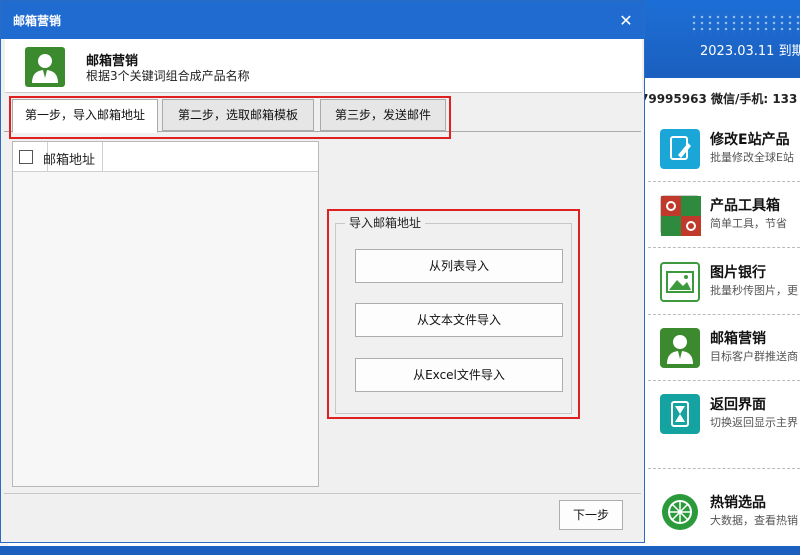 This screenshot has width=800, height=555. Describe the element at coordinates (69, 158) in the screenshot. I see `column-header-email: 邮箱地址` at that location.